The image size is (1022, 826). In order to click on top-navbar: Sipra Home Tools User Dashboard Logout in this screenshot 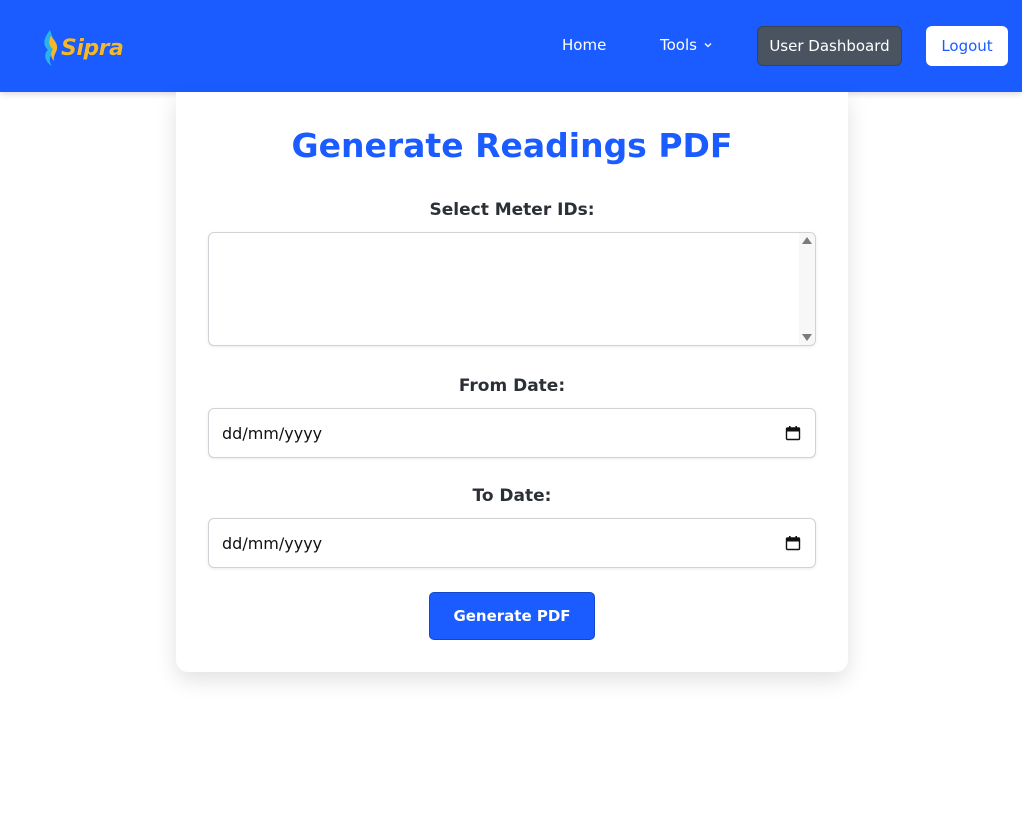, I will do `click(511, 46)`.